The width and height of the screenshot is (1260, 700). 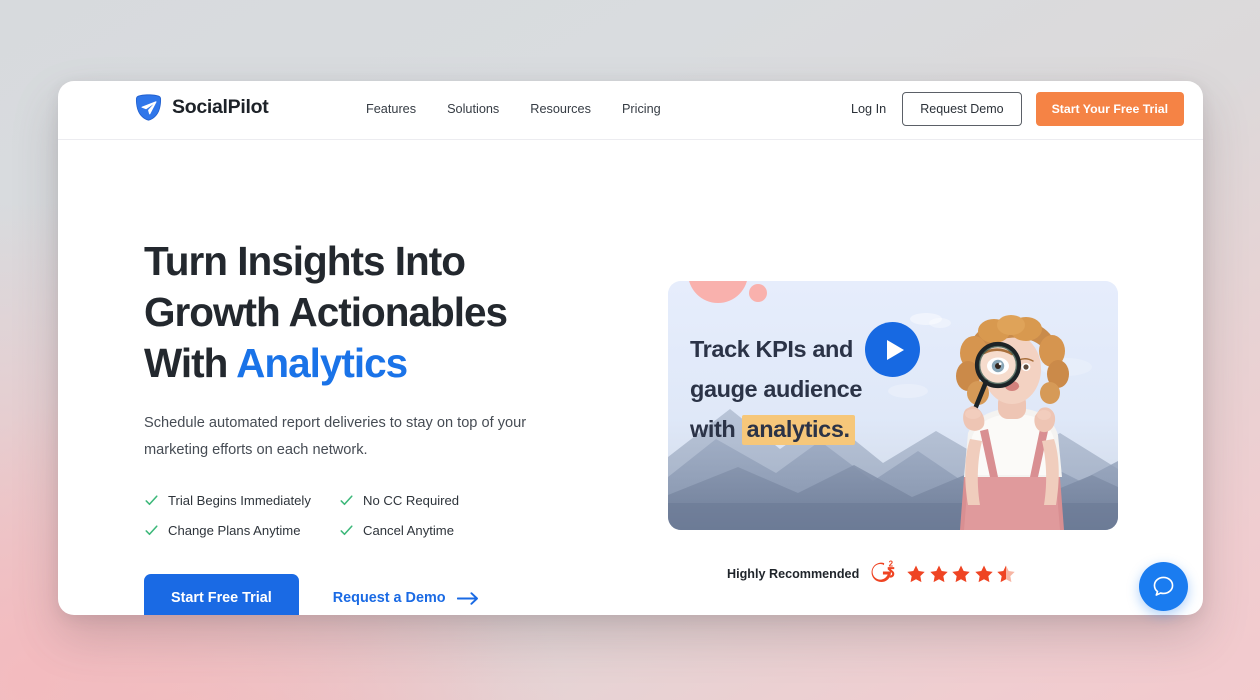 I want to click on benefit-item: Change Plans Anytime, so click(x=241, y=530).